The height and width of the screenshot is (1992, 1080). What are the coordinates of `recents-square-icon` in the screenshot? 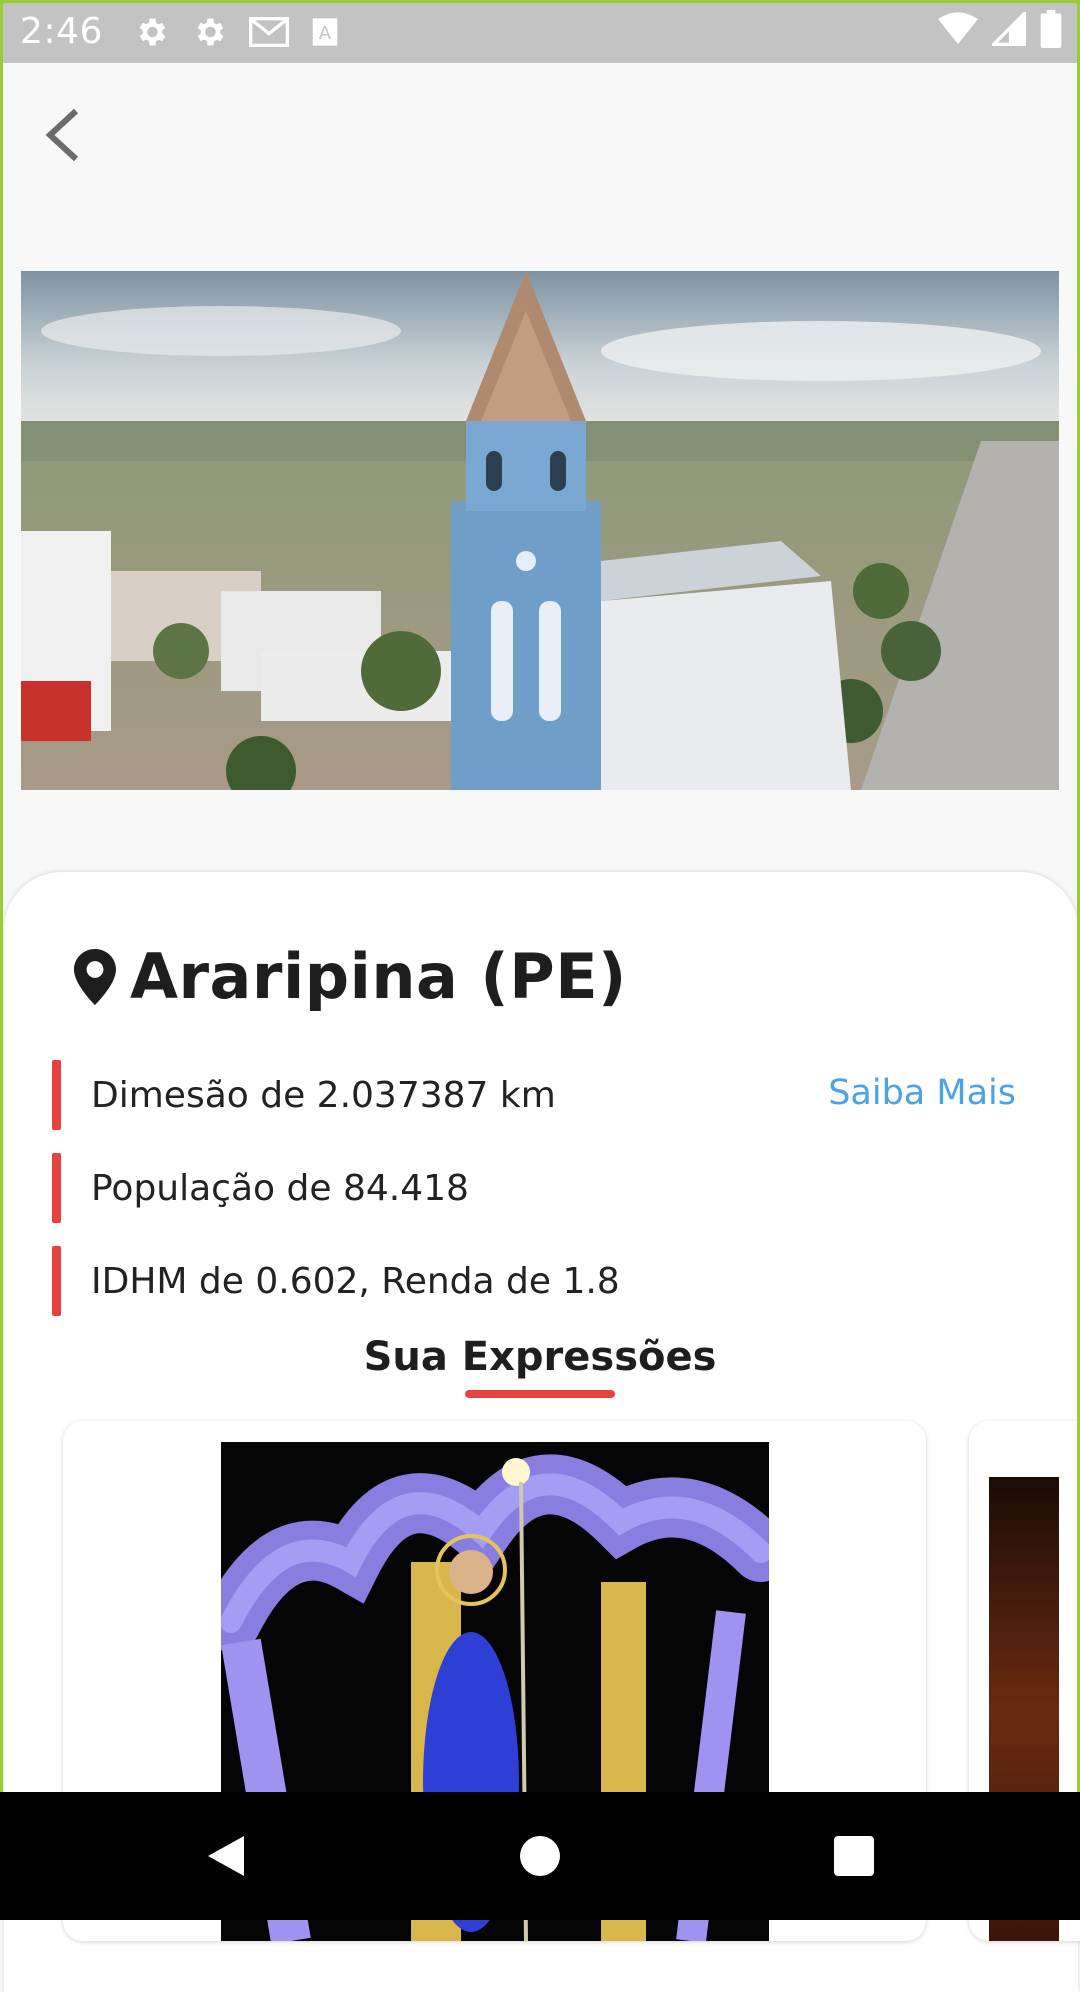 It's located at (854, 1856).